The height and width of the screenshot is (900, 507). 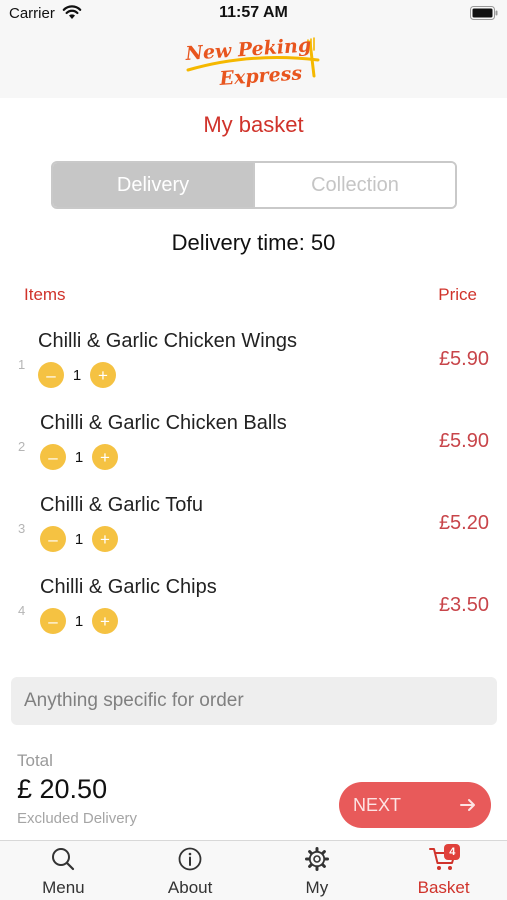 I want to click on app-header: New Peking Express, so click(x=253, y=62).